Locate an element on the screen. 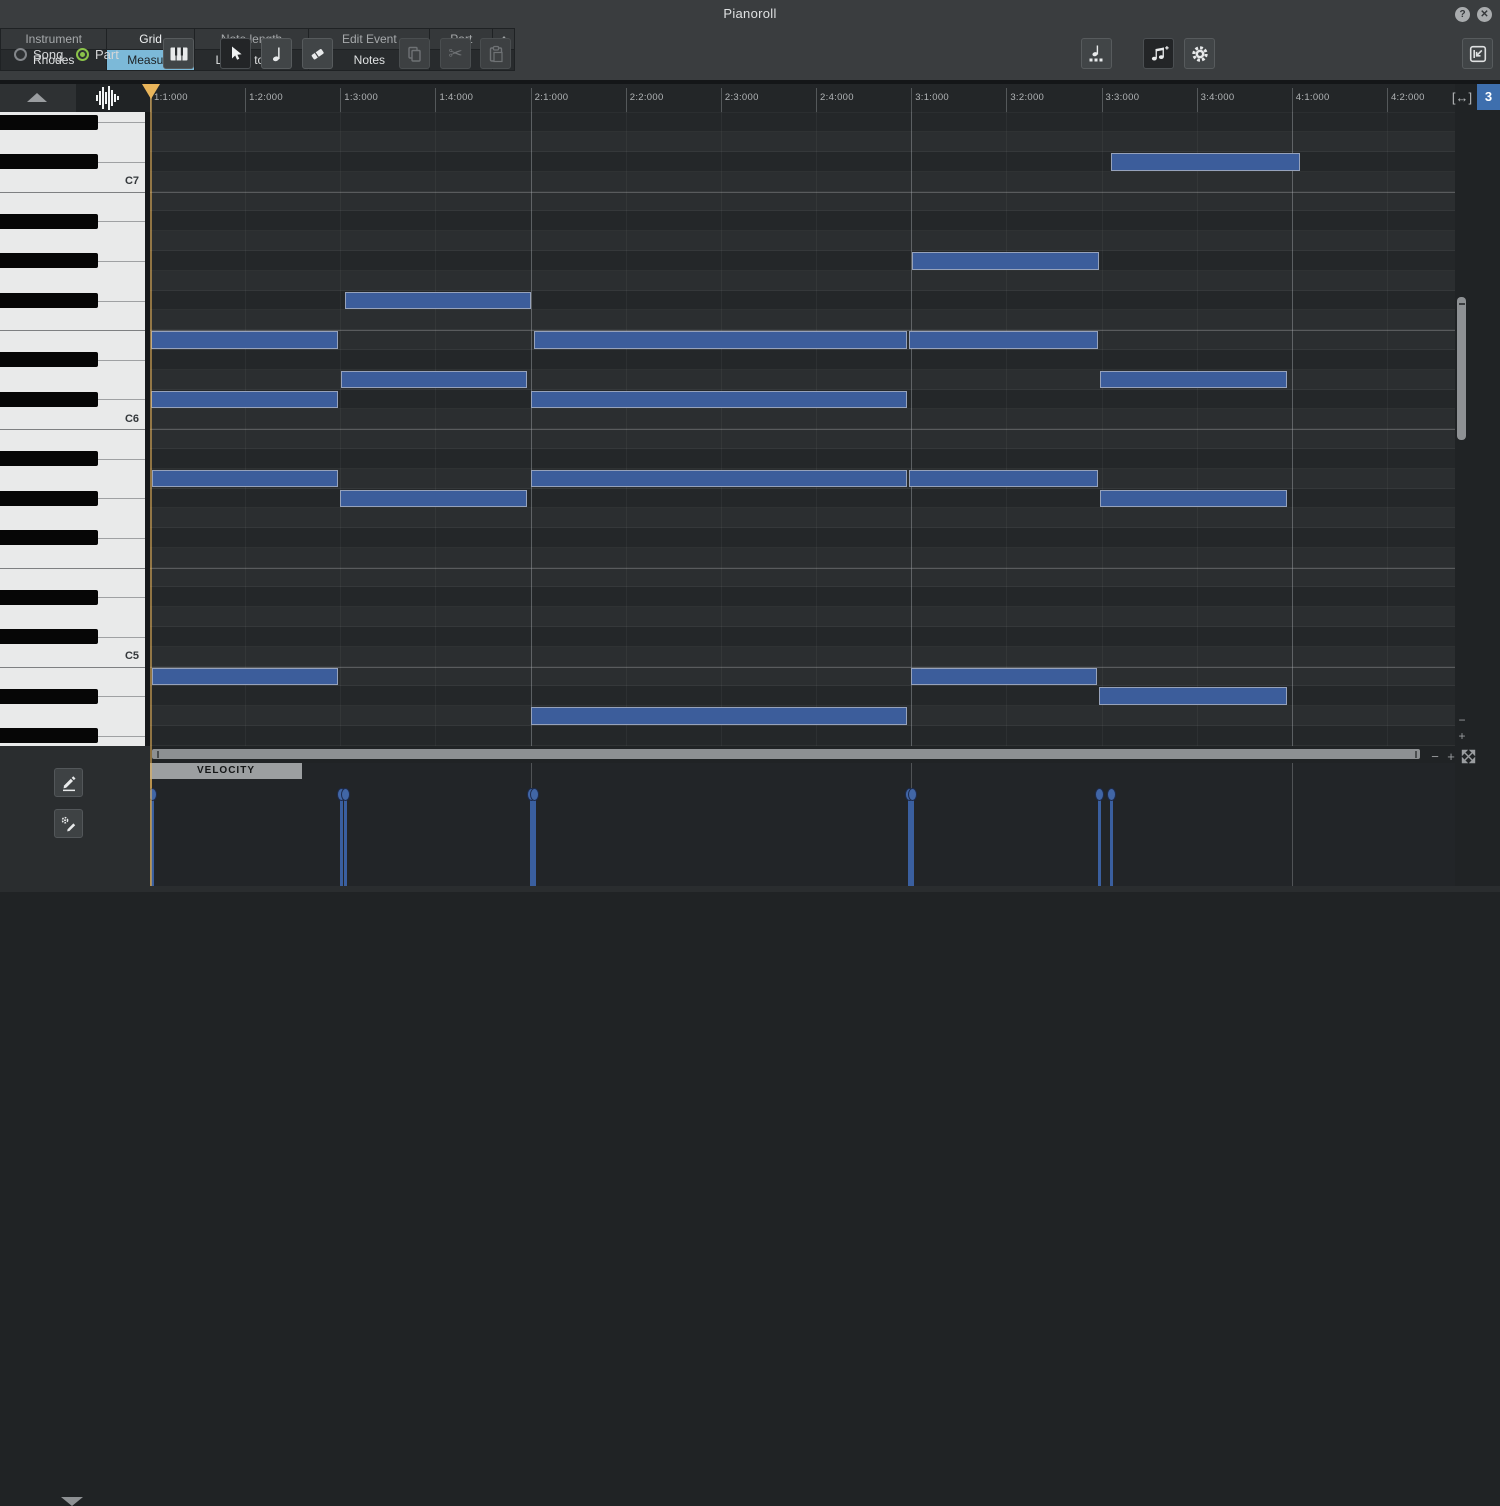 This screenshot has width=1500, height=1506. song-radio-circle is located at coordinates (20, 54).